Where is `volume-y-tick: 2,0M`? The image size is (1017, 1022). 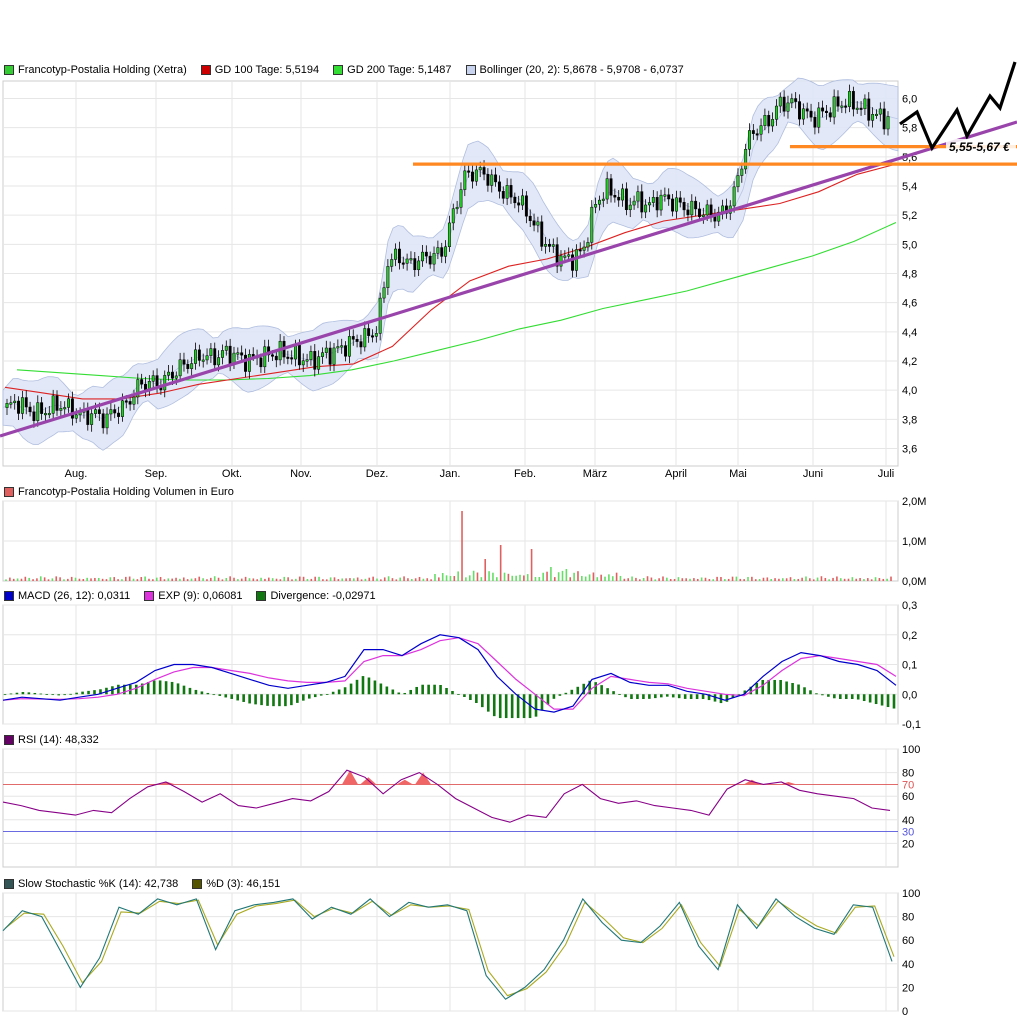 volume-y-tick: 2,0M is located at coordinates (914, 502).